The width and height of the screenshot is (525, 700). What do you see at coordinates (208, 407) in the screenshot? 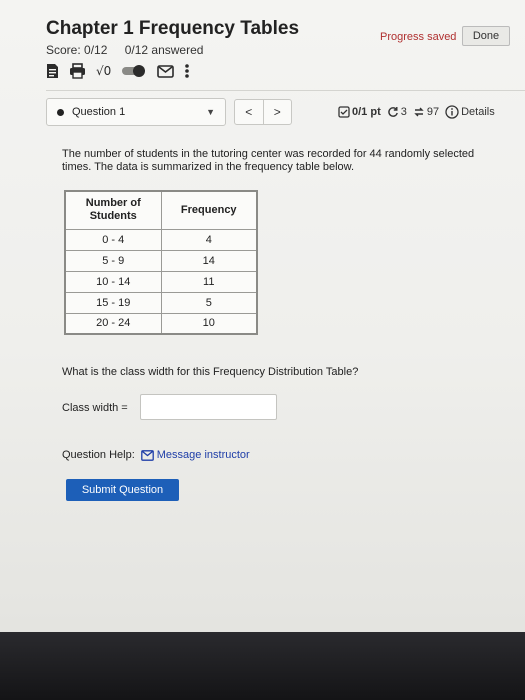
I see `class-width-input` at bounding box center [208, 407].